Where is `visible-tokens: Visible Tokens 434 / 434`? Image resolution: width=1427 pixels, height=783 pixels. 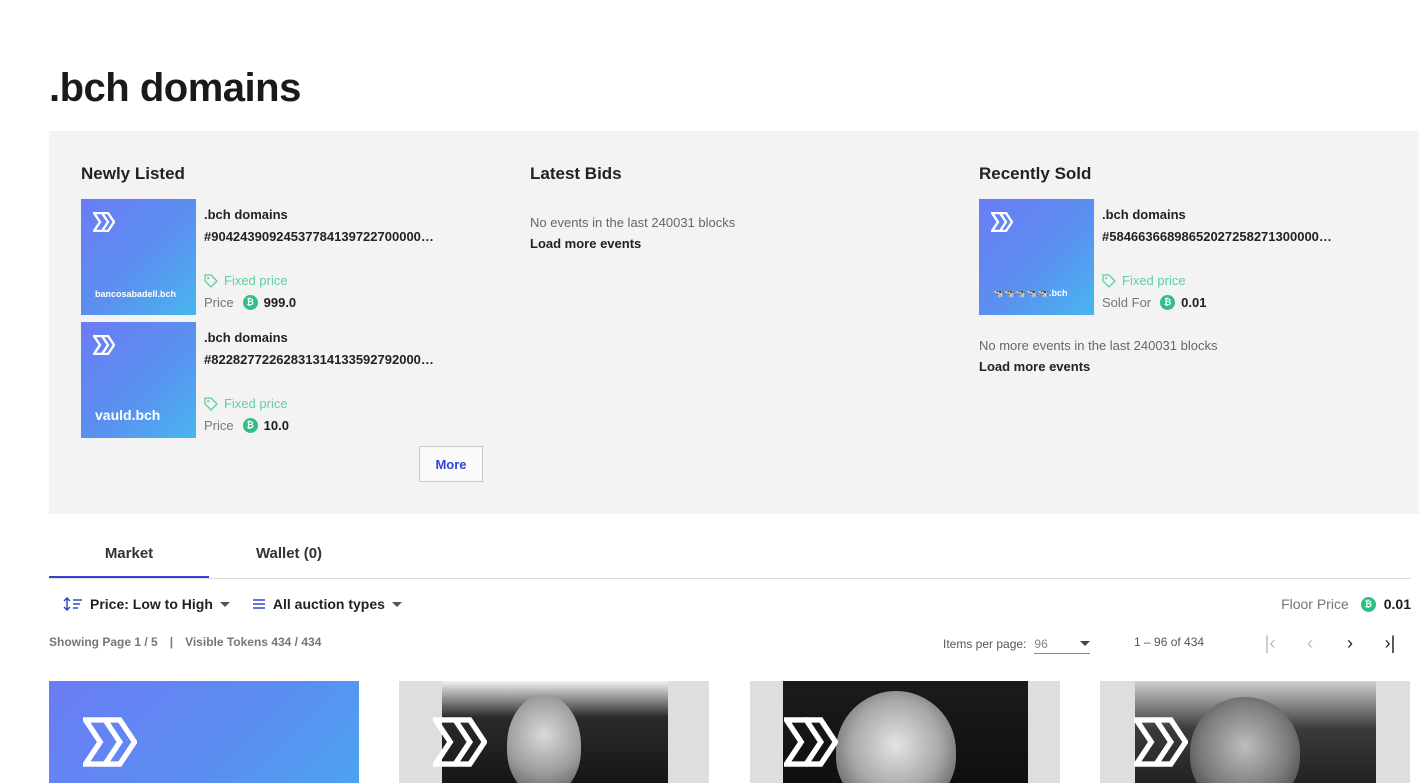 visible-tokens: Visible Tokens 434 / 434 is located at coordinates (253, 642).